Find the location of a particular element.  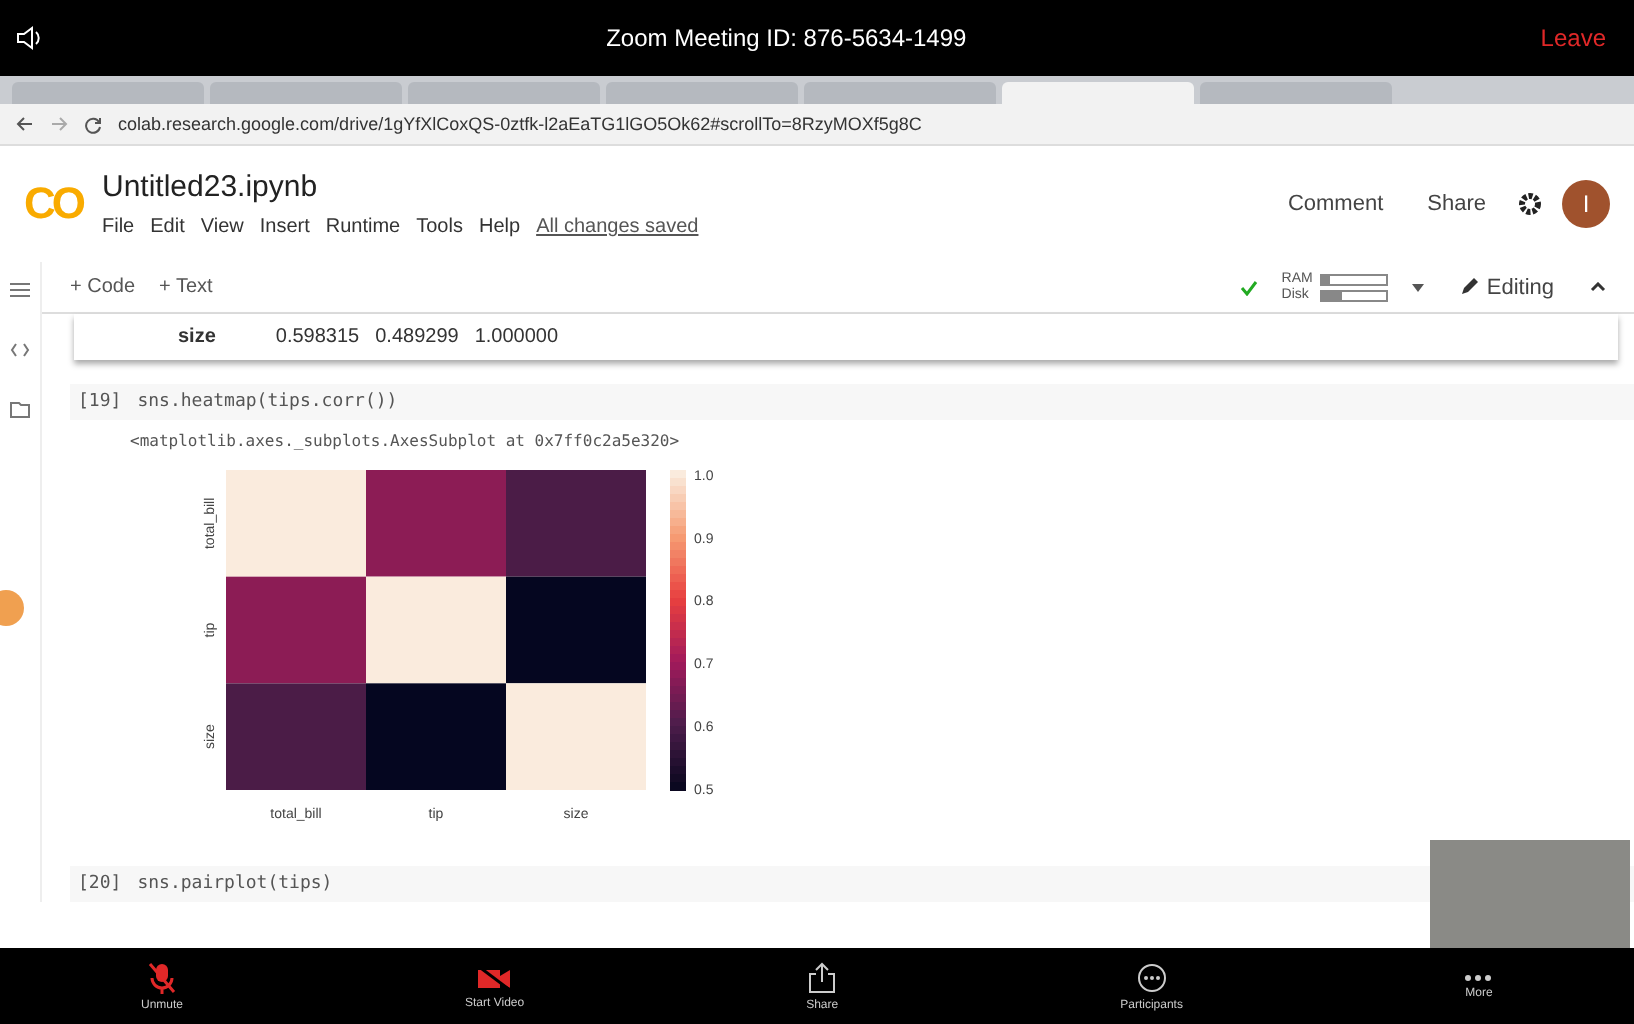

check-icon is located at coordinates (1248, 287).